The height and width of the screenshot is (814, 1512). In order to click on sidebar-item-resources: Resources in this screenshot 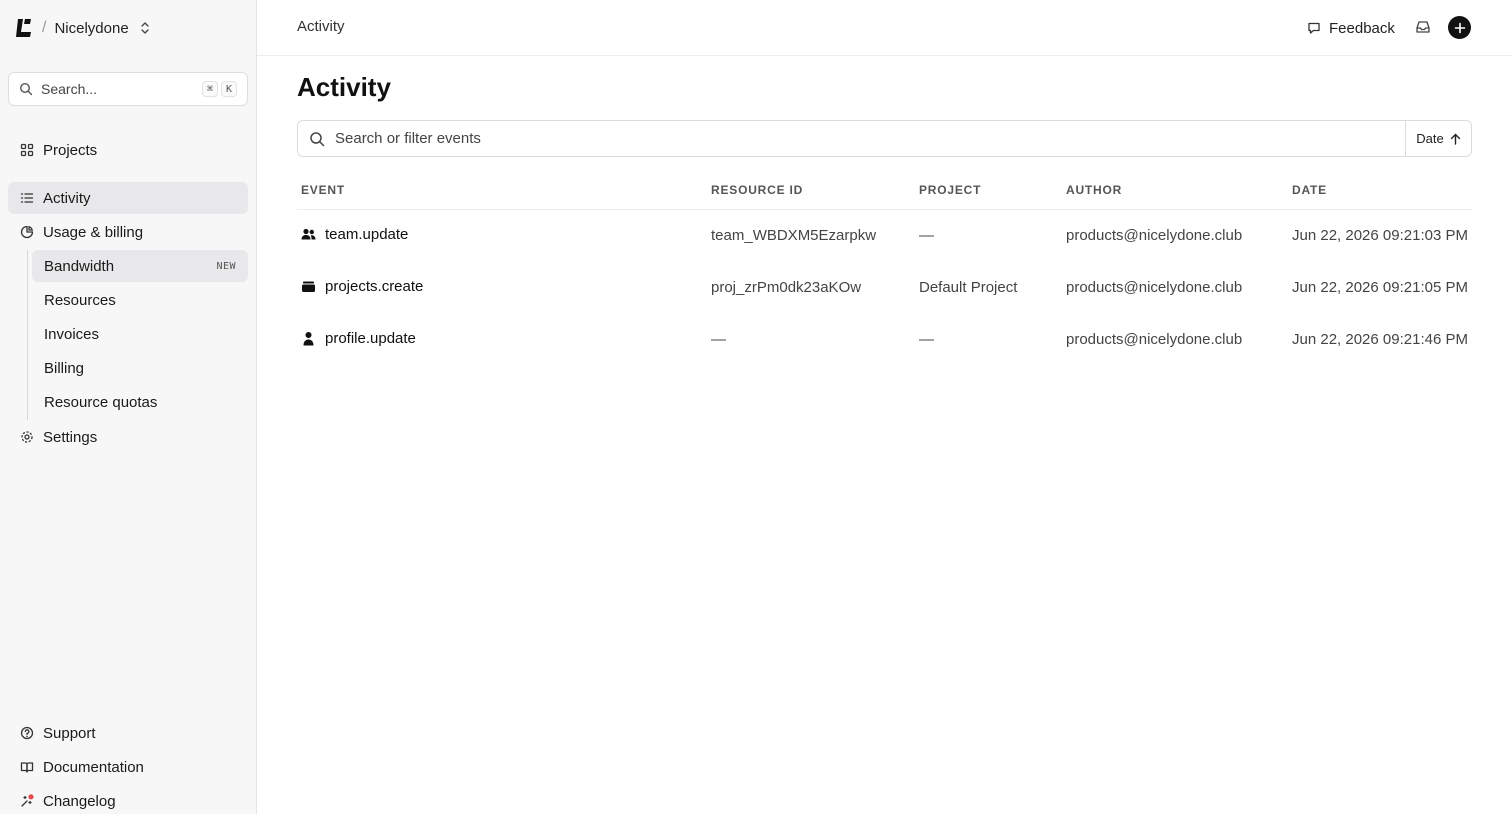, I will do `click(140, 300)`.